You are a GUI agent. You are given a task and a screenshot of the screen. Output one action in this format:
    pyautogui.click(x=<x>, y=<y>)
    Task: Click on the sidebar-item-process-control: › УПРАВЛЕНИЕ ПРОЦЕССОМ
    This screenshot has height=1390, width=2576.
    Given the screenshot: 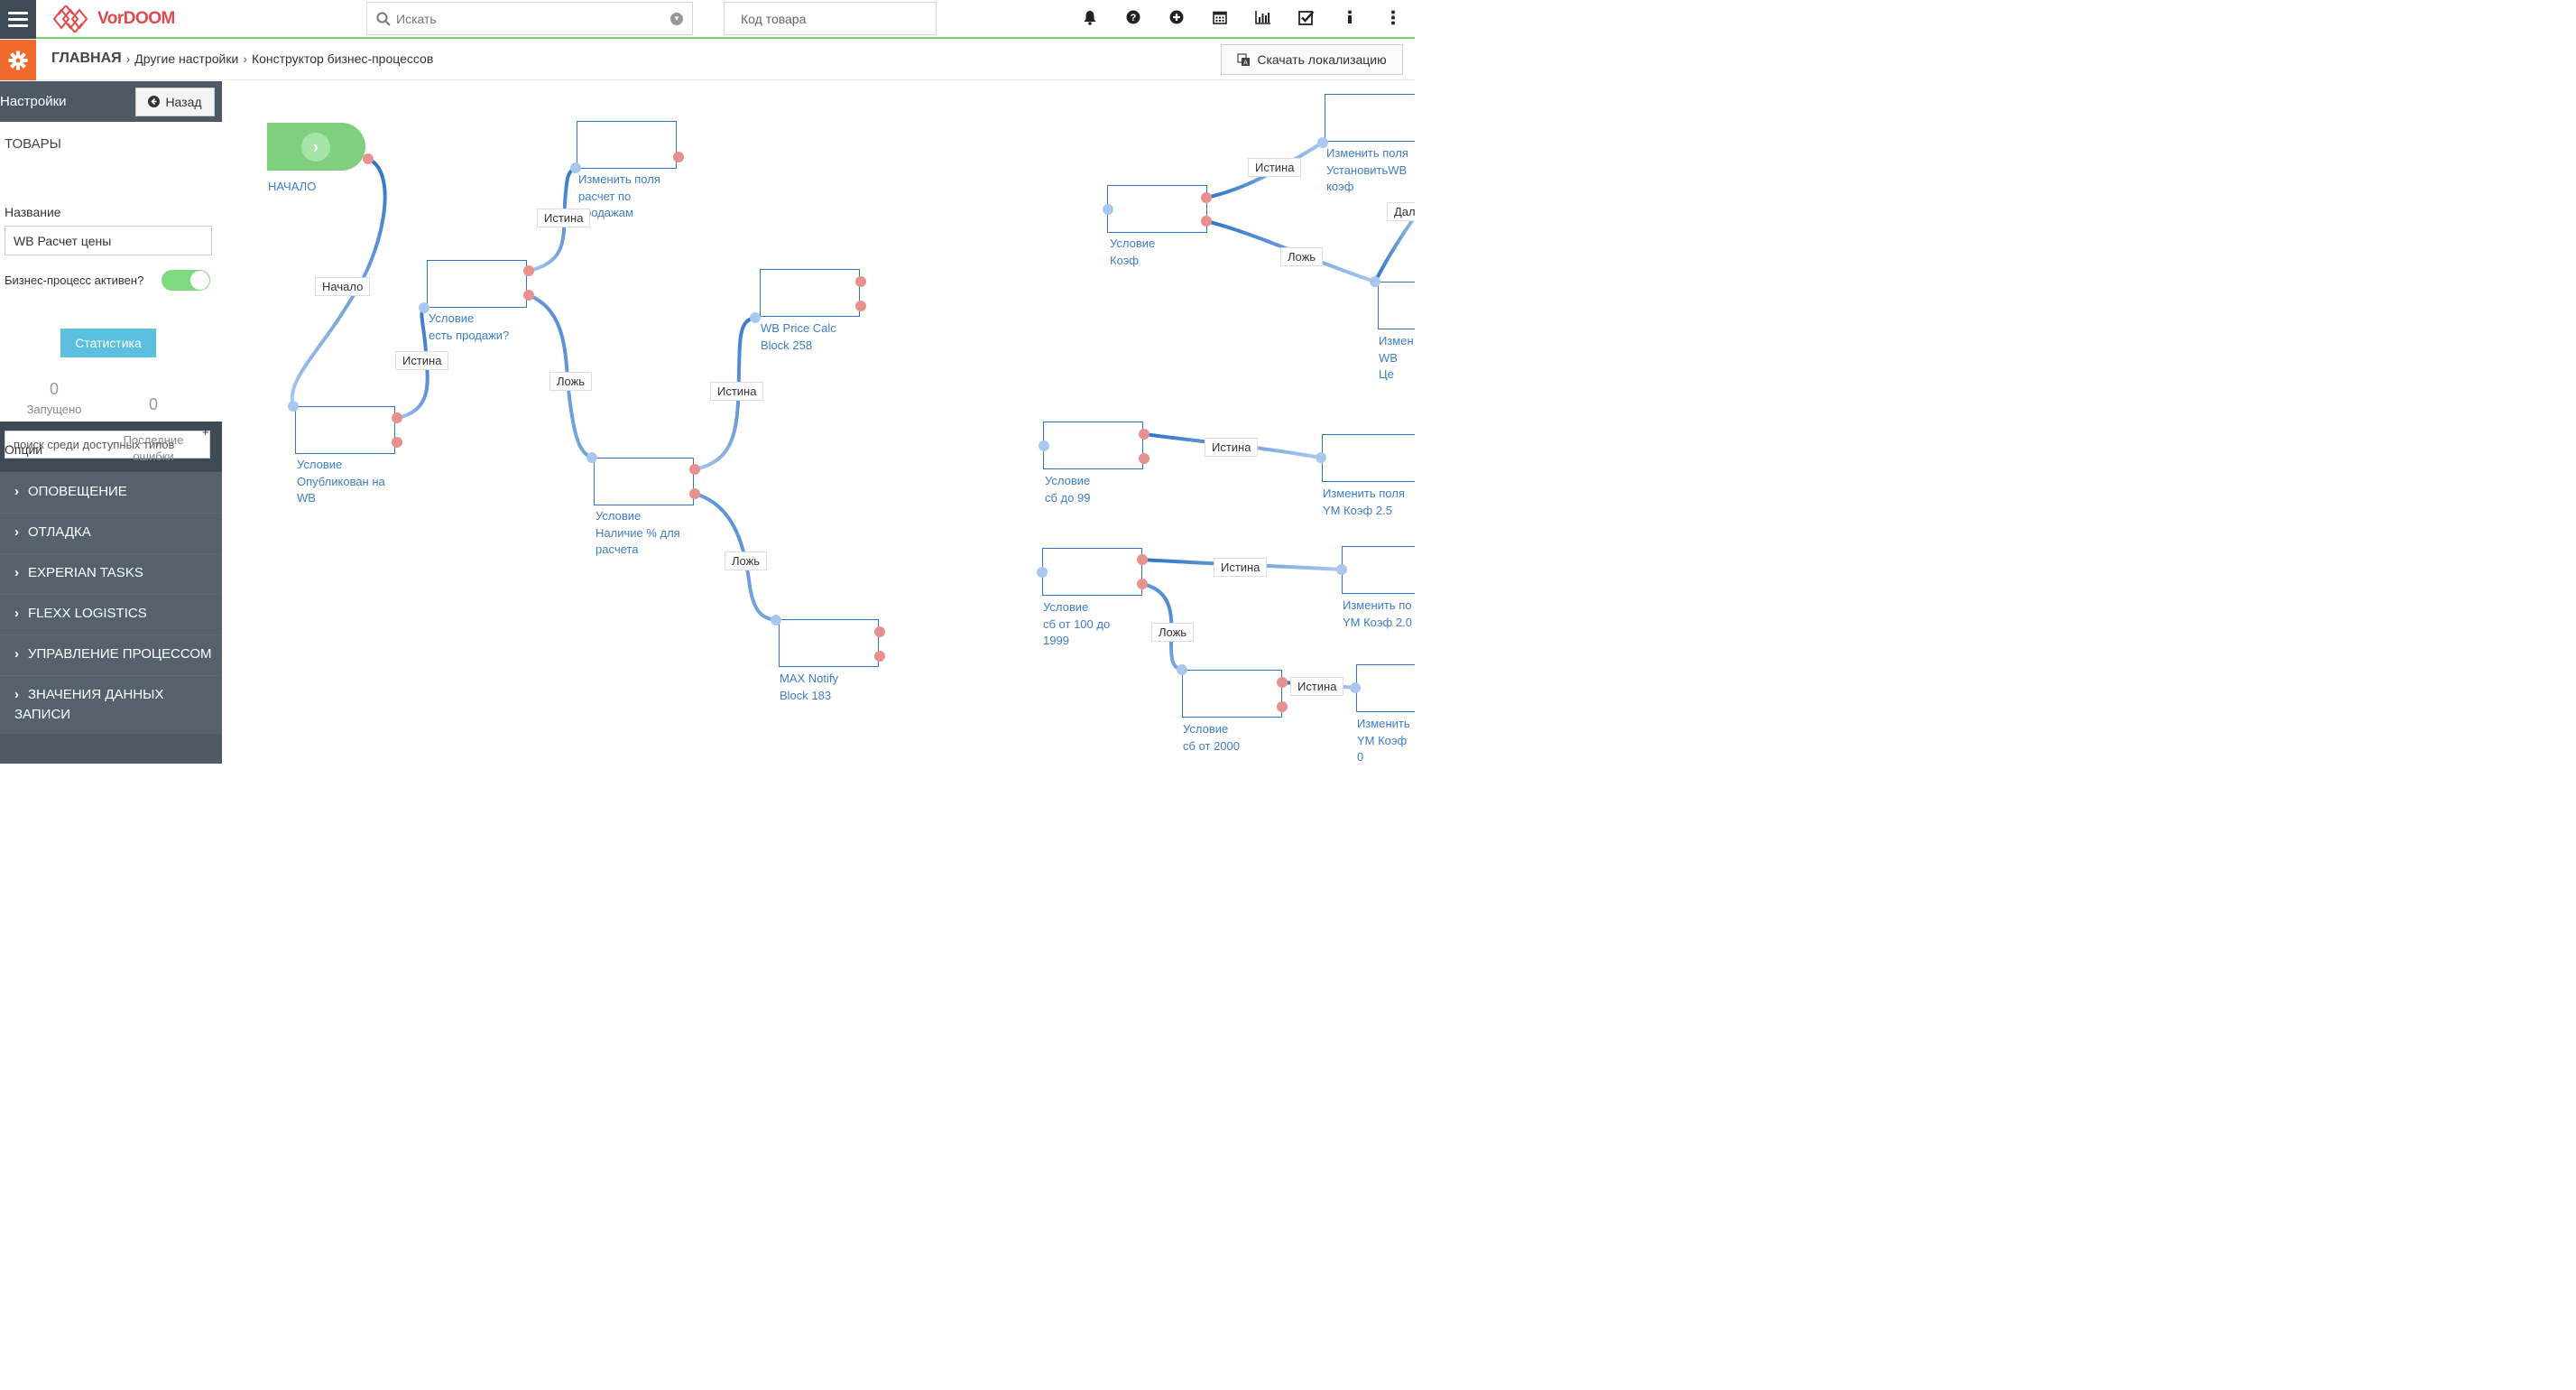 What is the action you would take?
    pyautogui.click(x=111, y=655)
    